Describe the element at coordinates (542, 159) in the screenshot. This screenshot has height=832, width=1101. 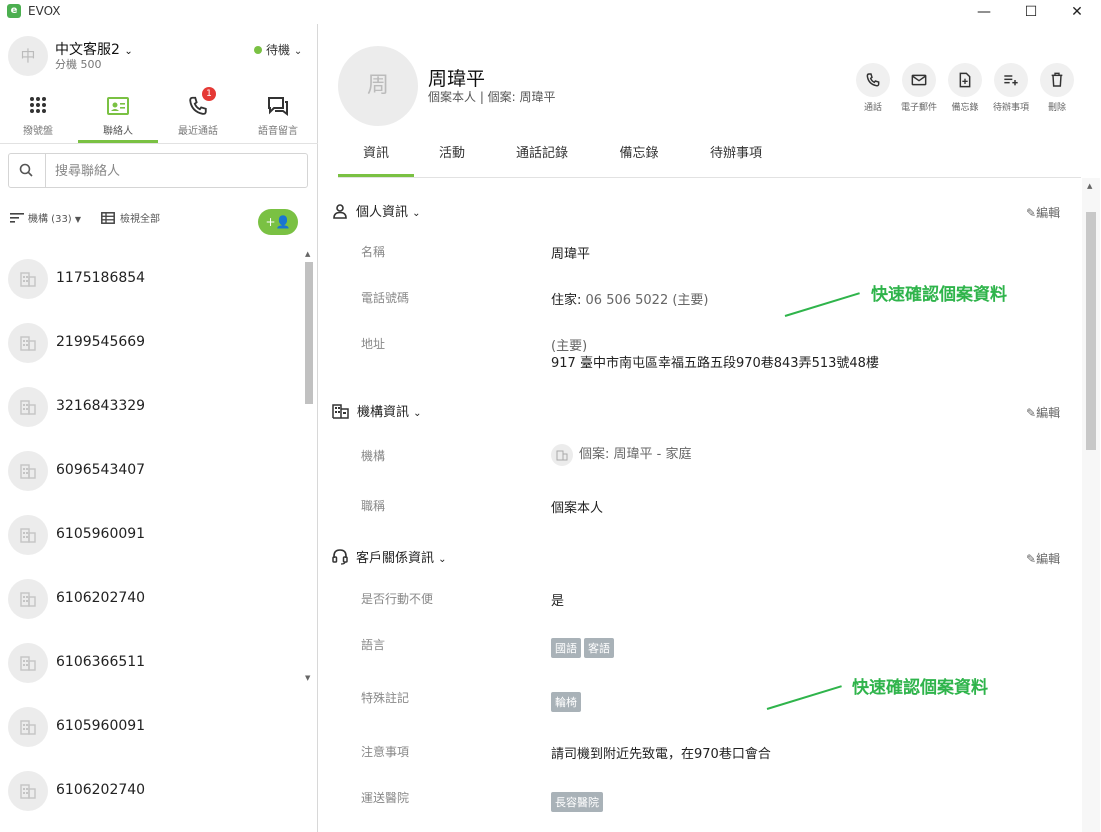
I see `tab-call-log: 通話記錄` at that location.